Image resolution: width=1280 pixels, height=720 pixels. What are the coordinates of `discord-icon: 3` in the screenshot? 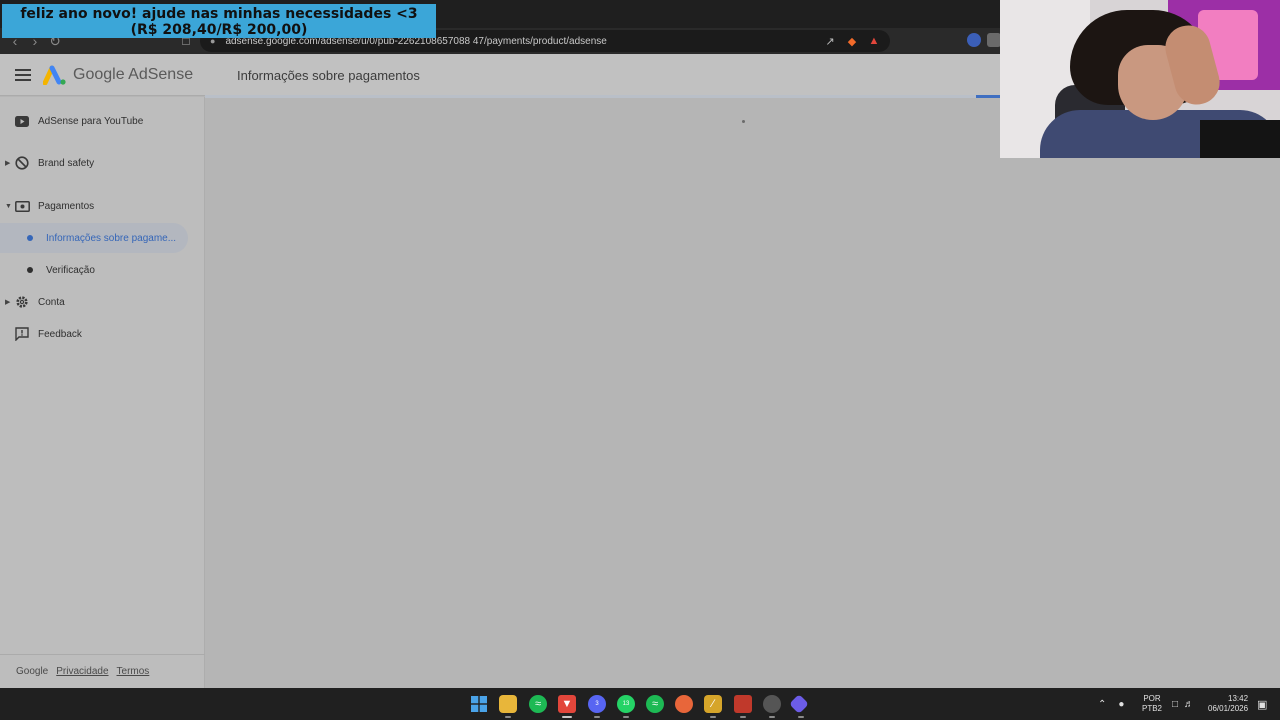 It's located at (597, 704).